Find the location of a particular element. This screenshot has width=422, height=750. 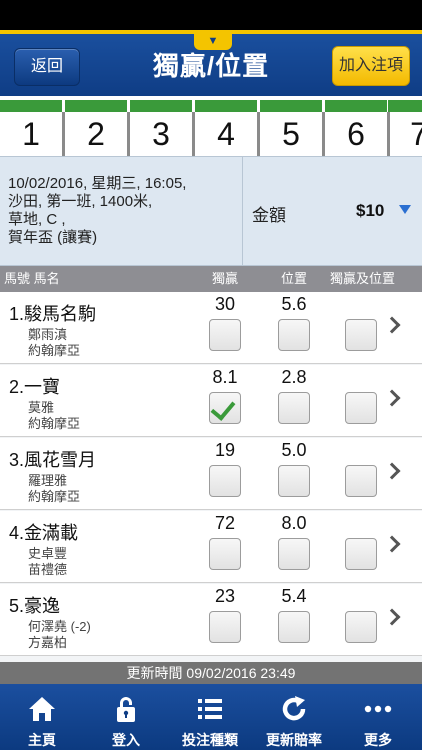

horse-row-4: 4.金滿載 史卓豐 苗禮德 72 8.0 is located at coordinates (211, 547).